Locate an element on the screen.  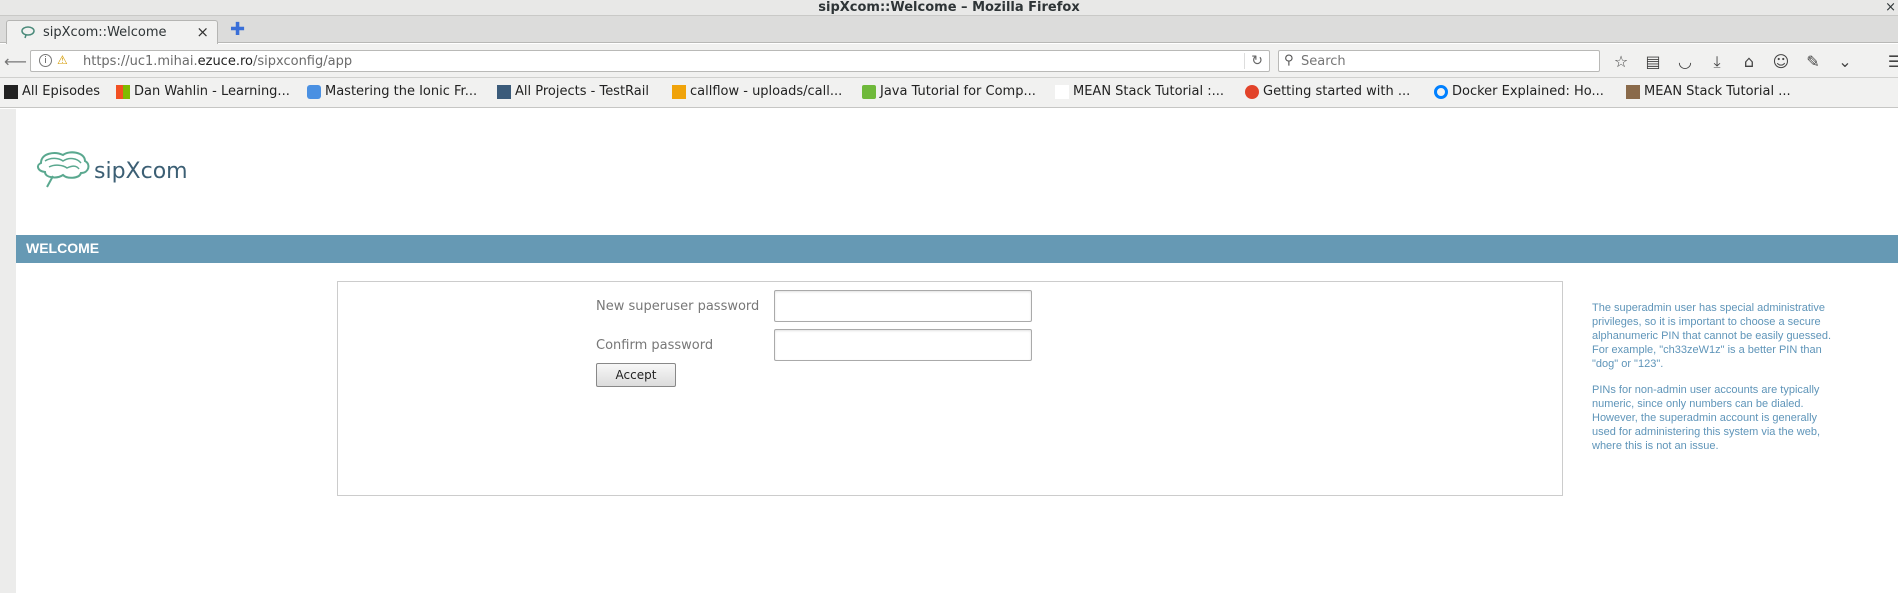
testrail-icon is located at coordinates (504, 91).